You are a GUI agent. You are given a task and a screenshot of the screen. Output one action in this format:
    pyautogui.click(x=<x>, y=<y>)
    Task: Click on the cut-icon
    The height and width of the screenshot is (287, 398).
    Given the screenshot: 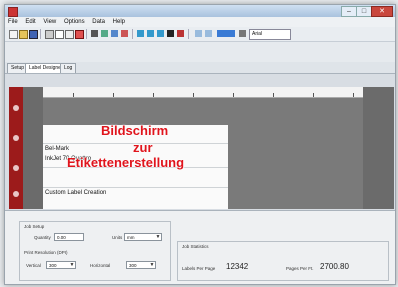 What is the action you would take?
    pyautogui.click(x=49, y=34)
    